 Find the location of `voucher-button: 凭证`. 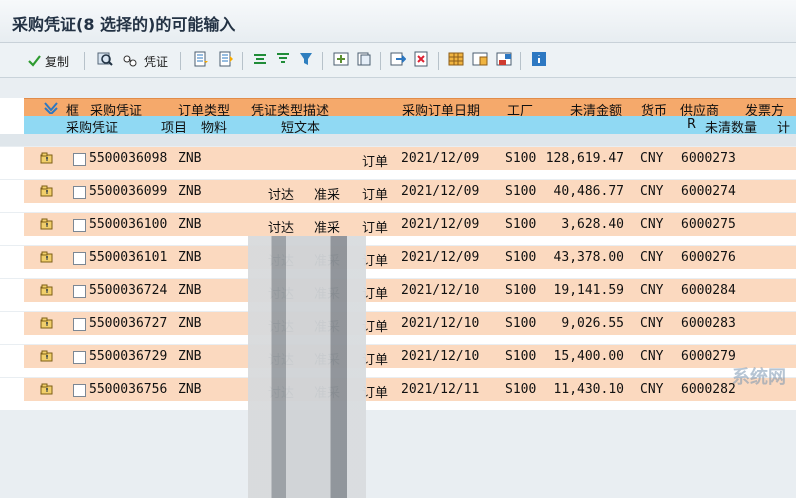

voucher-button: 凭证 is located at coordinates (145, 61).